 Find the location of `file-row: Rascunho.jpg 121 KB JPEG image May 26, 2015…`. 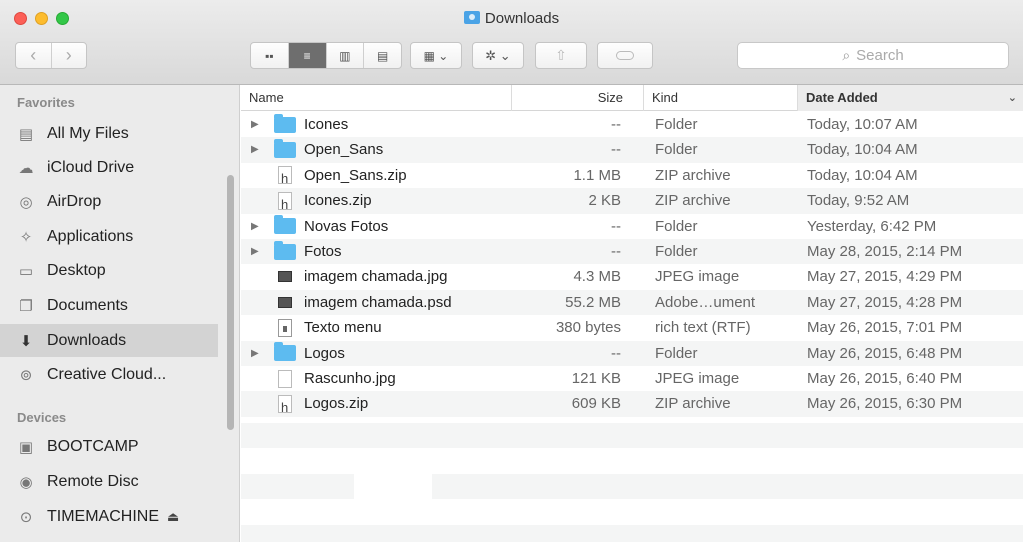

file-row: Rascunho.jpg 121 KB JPEG image May 26, 2015… is located at coordinates (632, 378).